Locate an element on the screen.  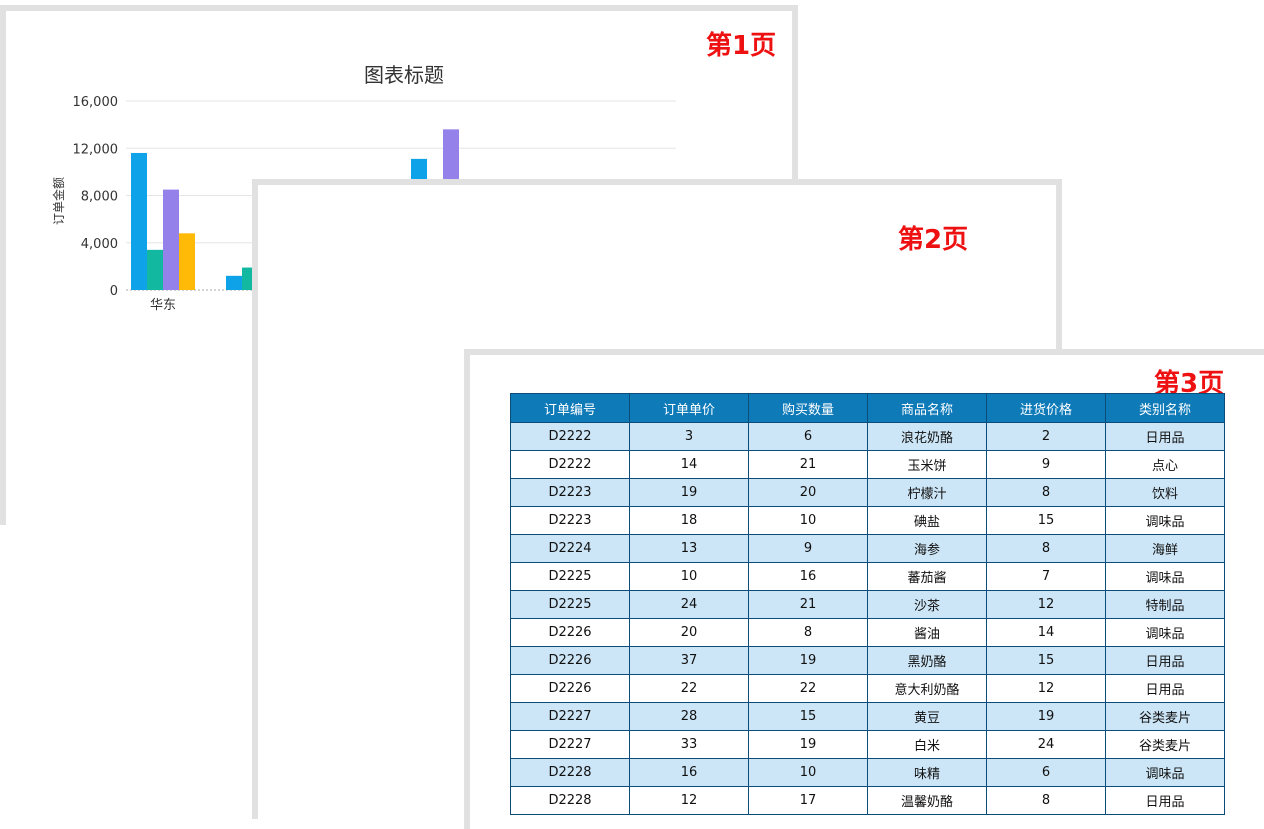
y-tick-label: 0 is located at coordinates (114, 291).